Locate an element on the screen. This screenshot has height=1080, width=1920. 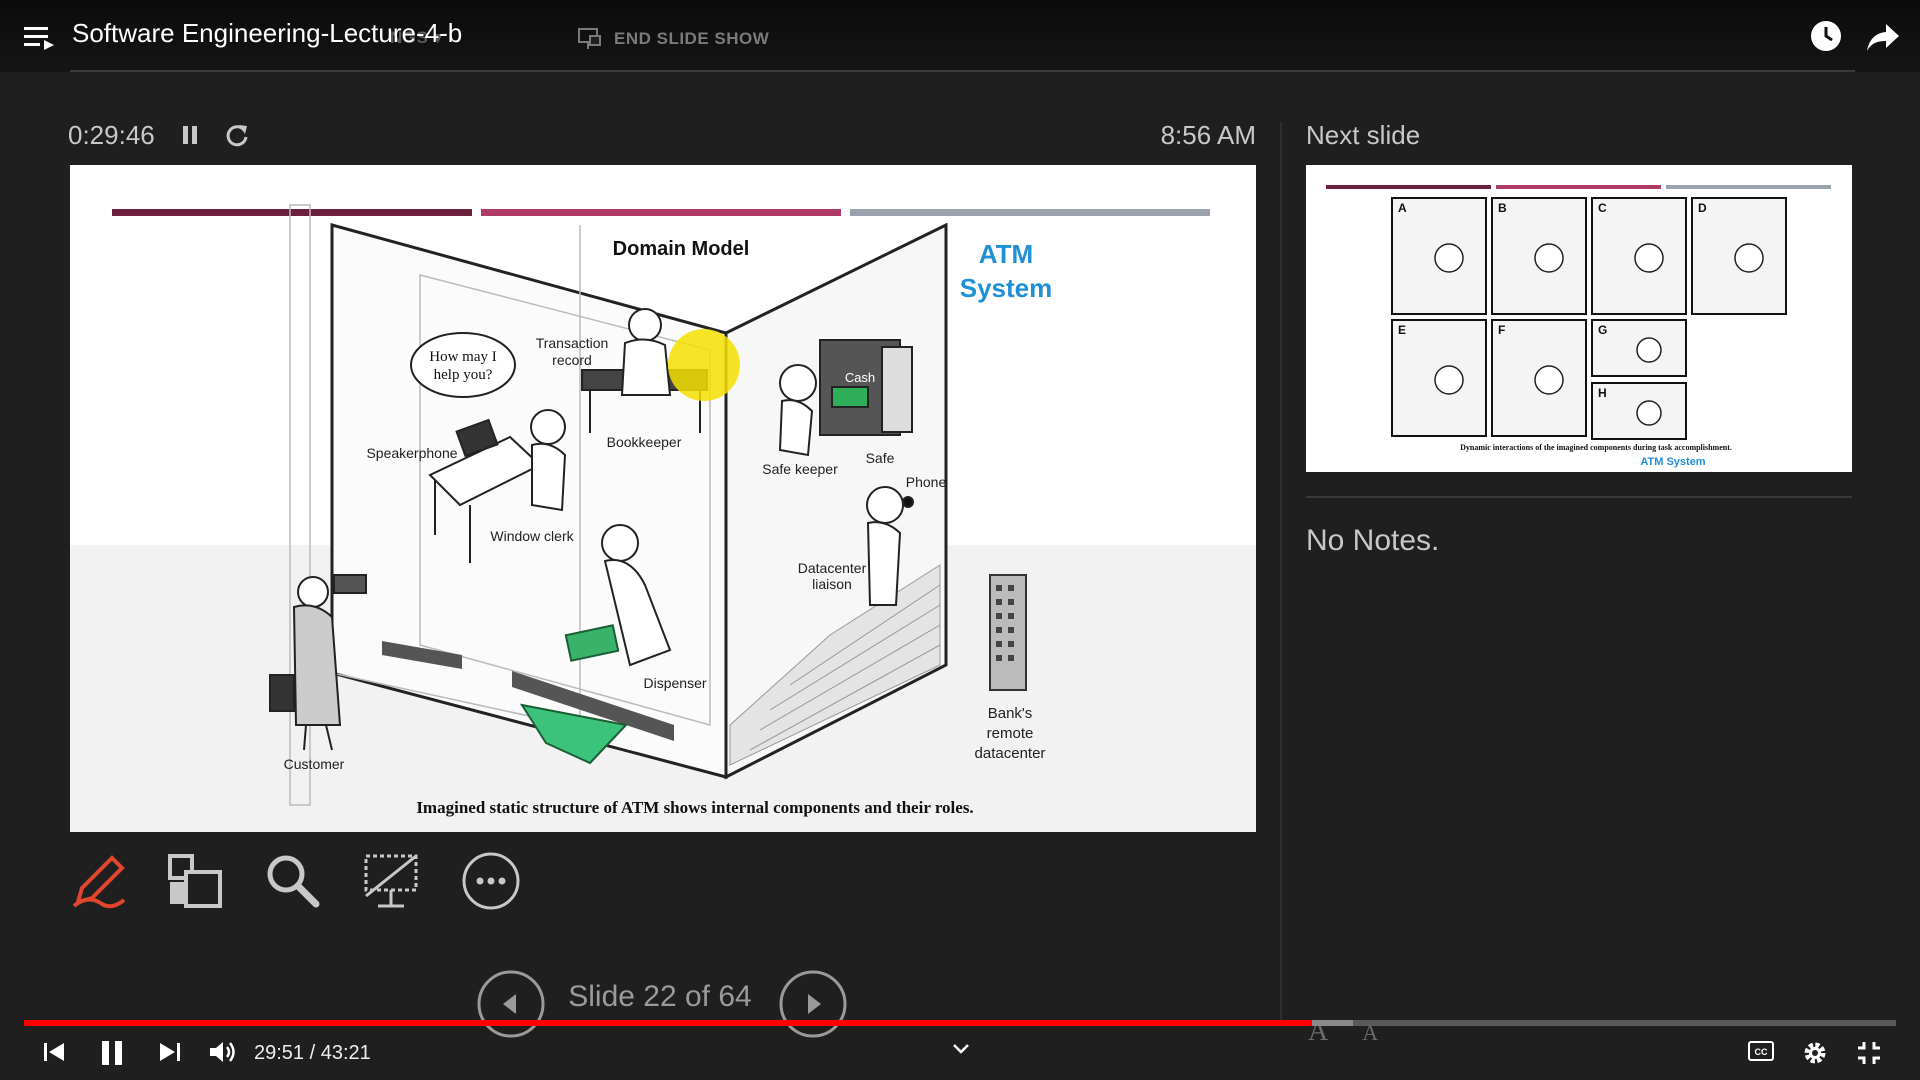
next-slide-label: Next slide is located at coordinates (1363, 135).